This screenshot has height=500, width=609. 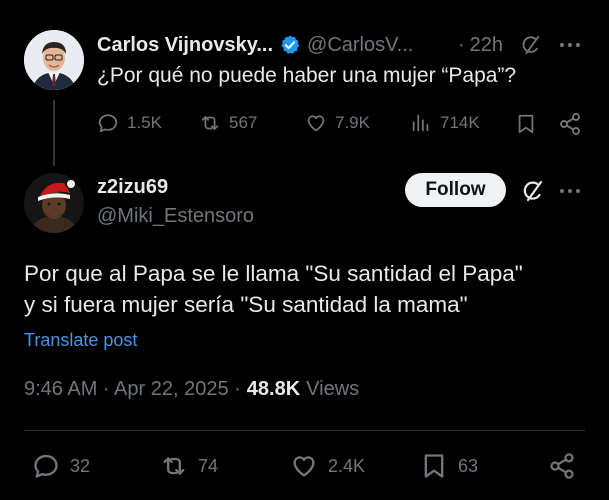 I want to click on reply-handle: @Miki_Estensoro, so click(x=175, y=216).